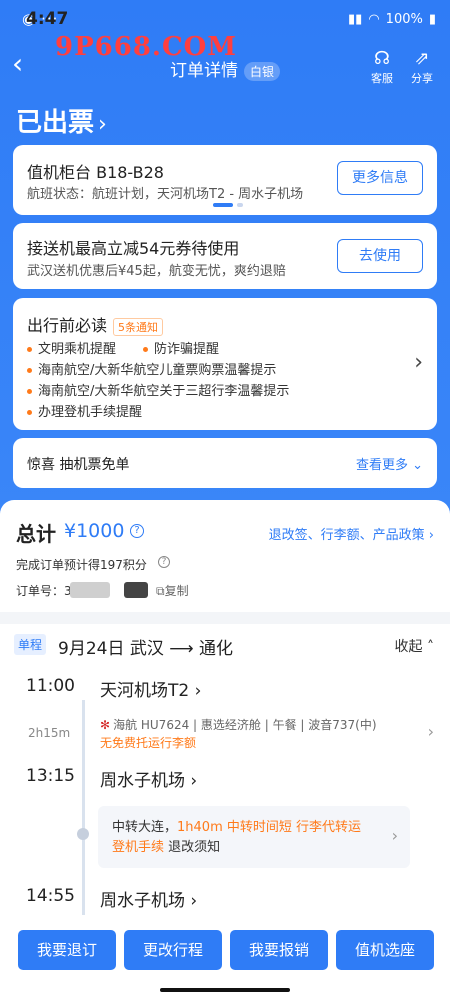 The height and width of the screenshot is (1000, 450). What do you see at coordinates (351, 533) in the screenshot?
I see `policy-link: 退改签、行李额、产品政策 ›` at bounding box center [351, 533].